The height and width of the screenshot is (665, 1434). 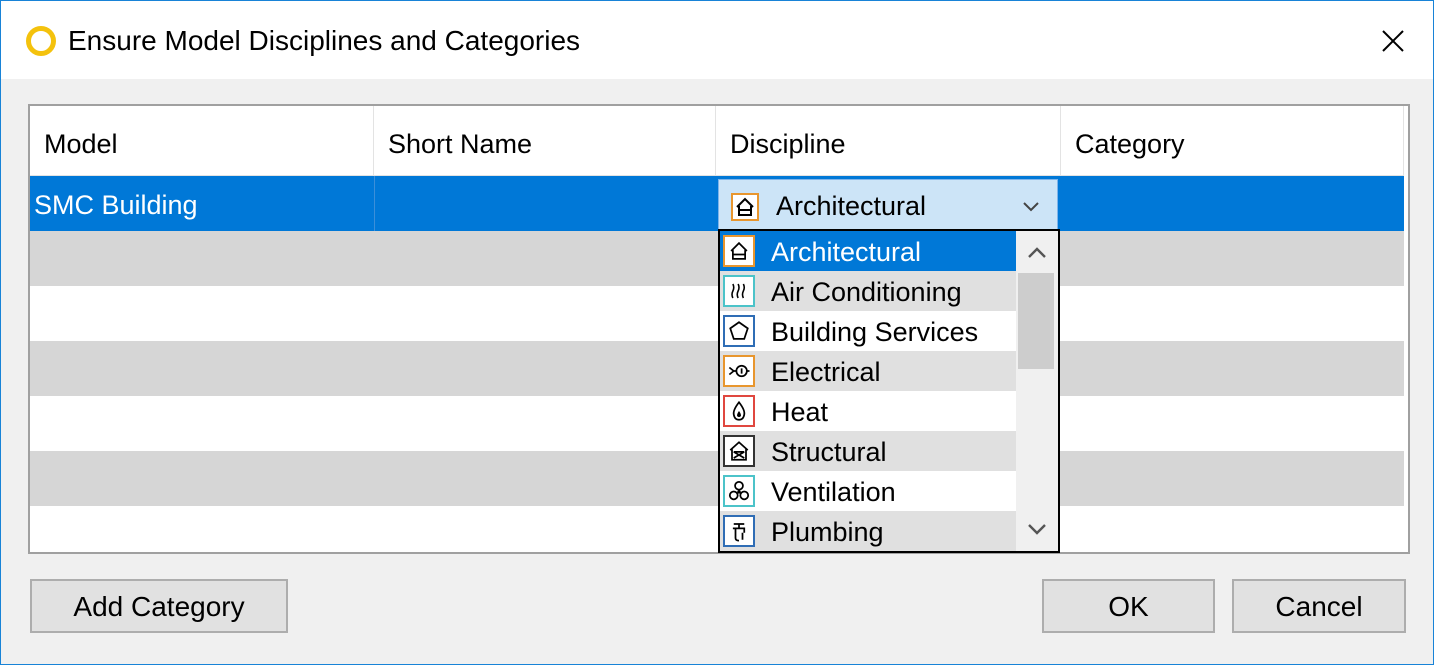 I want to click on plumbing-icon, so click(x=739, y=531).